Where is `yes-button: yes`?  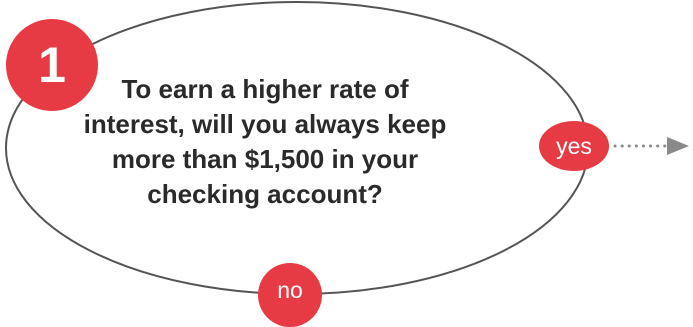
yes-button: yes is located at coordinates (574, 146).